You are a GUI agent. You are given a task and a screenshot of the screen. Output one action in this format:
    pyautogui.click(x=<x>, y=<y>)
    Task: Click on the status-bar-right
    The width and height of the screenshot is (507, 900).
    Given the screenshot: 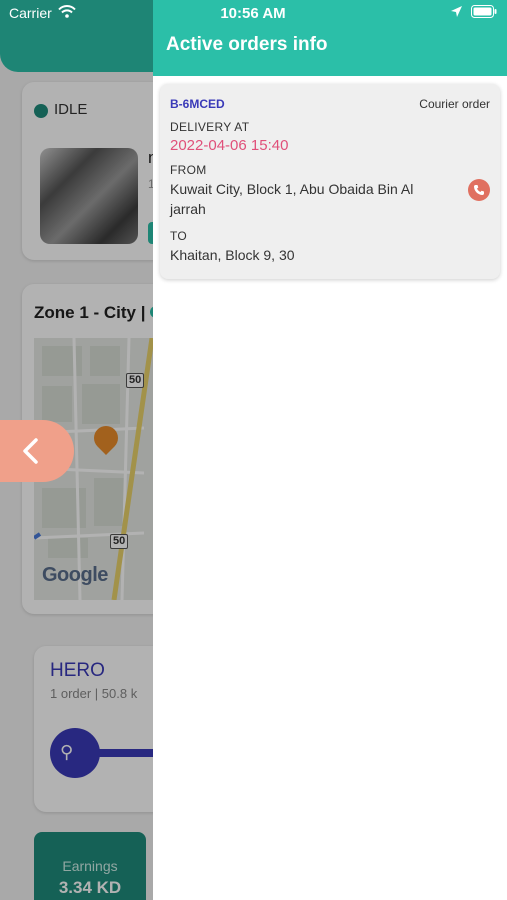 What is the action you would take?
    pyautogui.click(x=473, y=14)
    